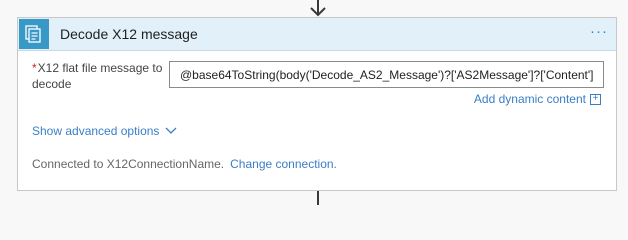 The width and height of the screenshot is (628, 240). I want to click on document-stack-icon, so click(34, 34).